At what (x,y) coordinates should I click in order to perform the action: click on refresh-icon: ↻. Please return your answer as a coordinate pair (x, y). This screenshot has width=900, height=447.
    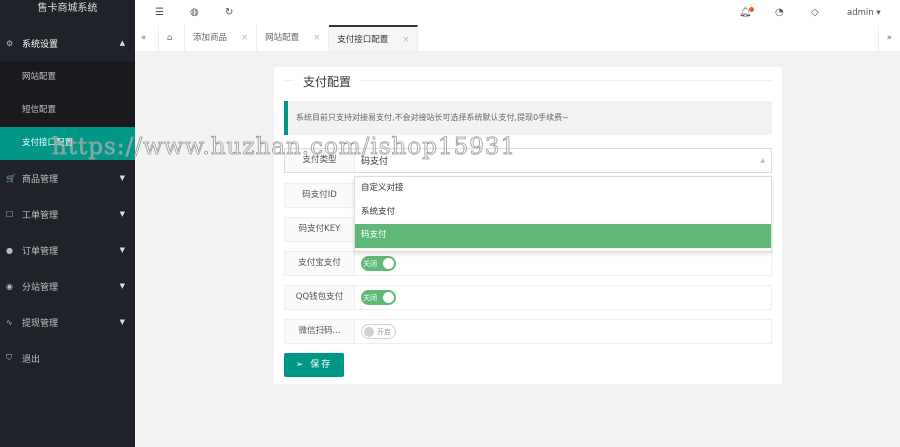
    Looking at the image, I should click on (229, 12).